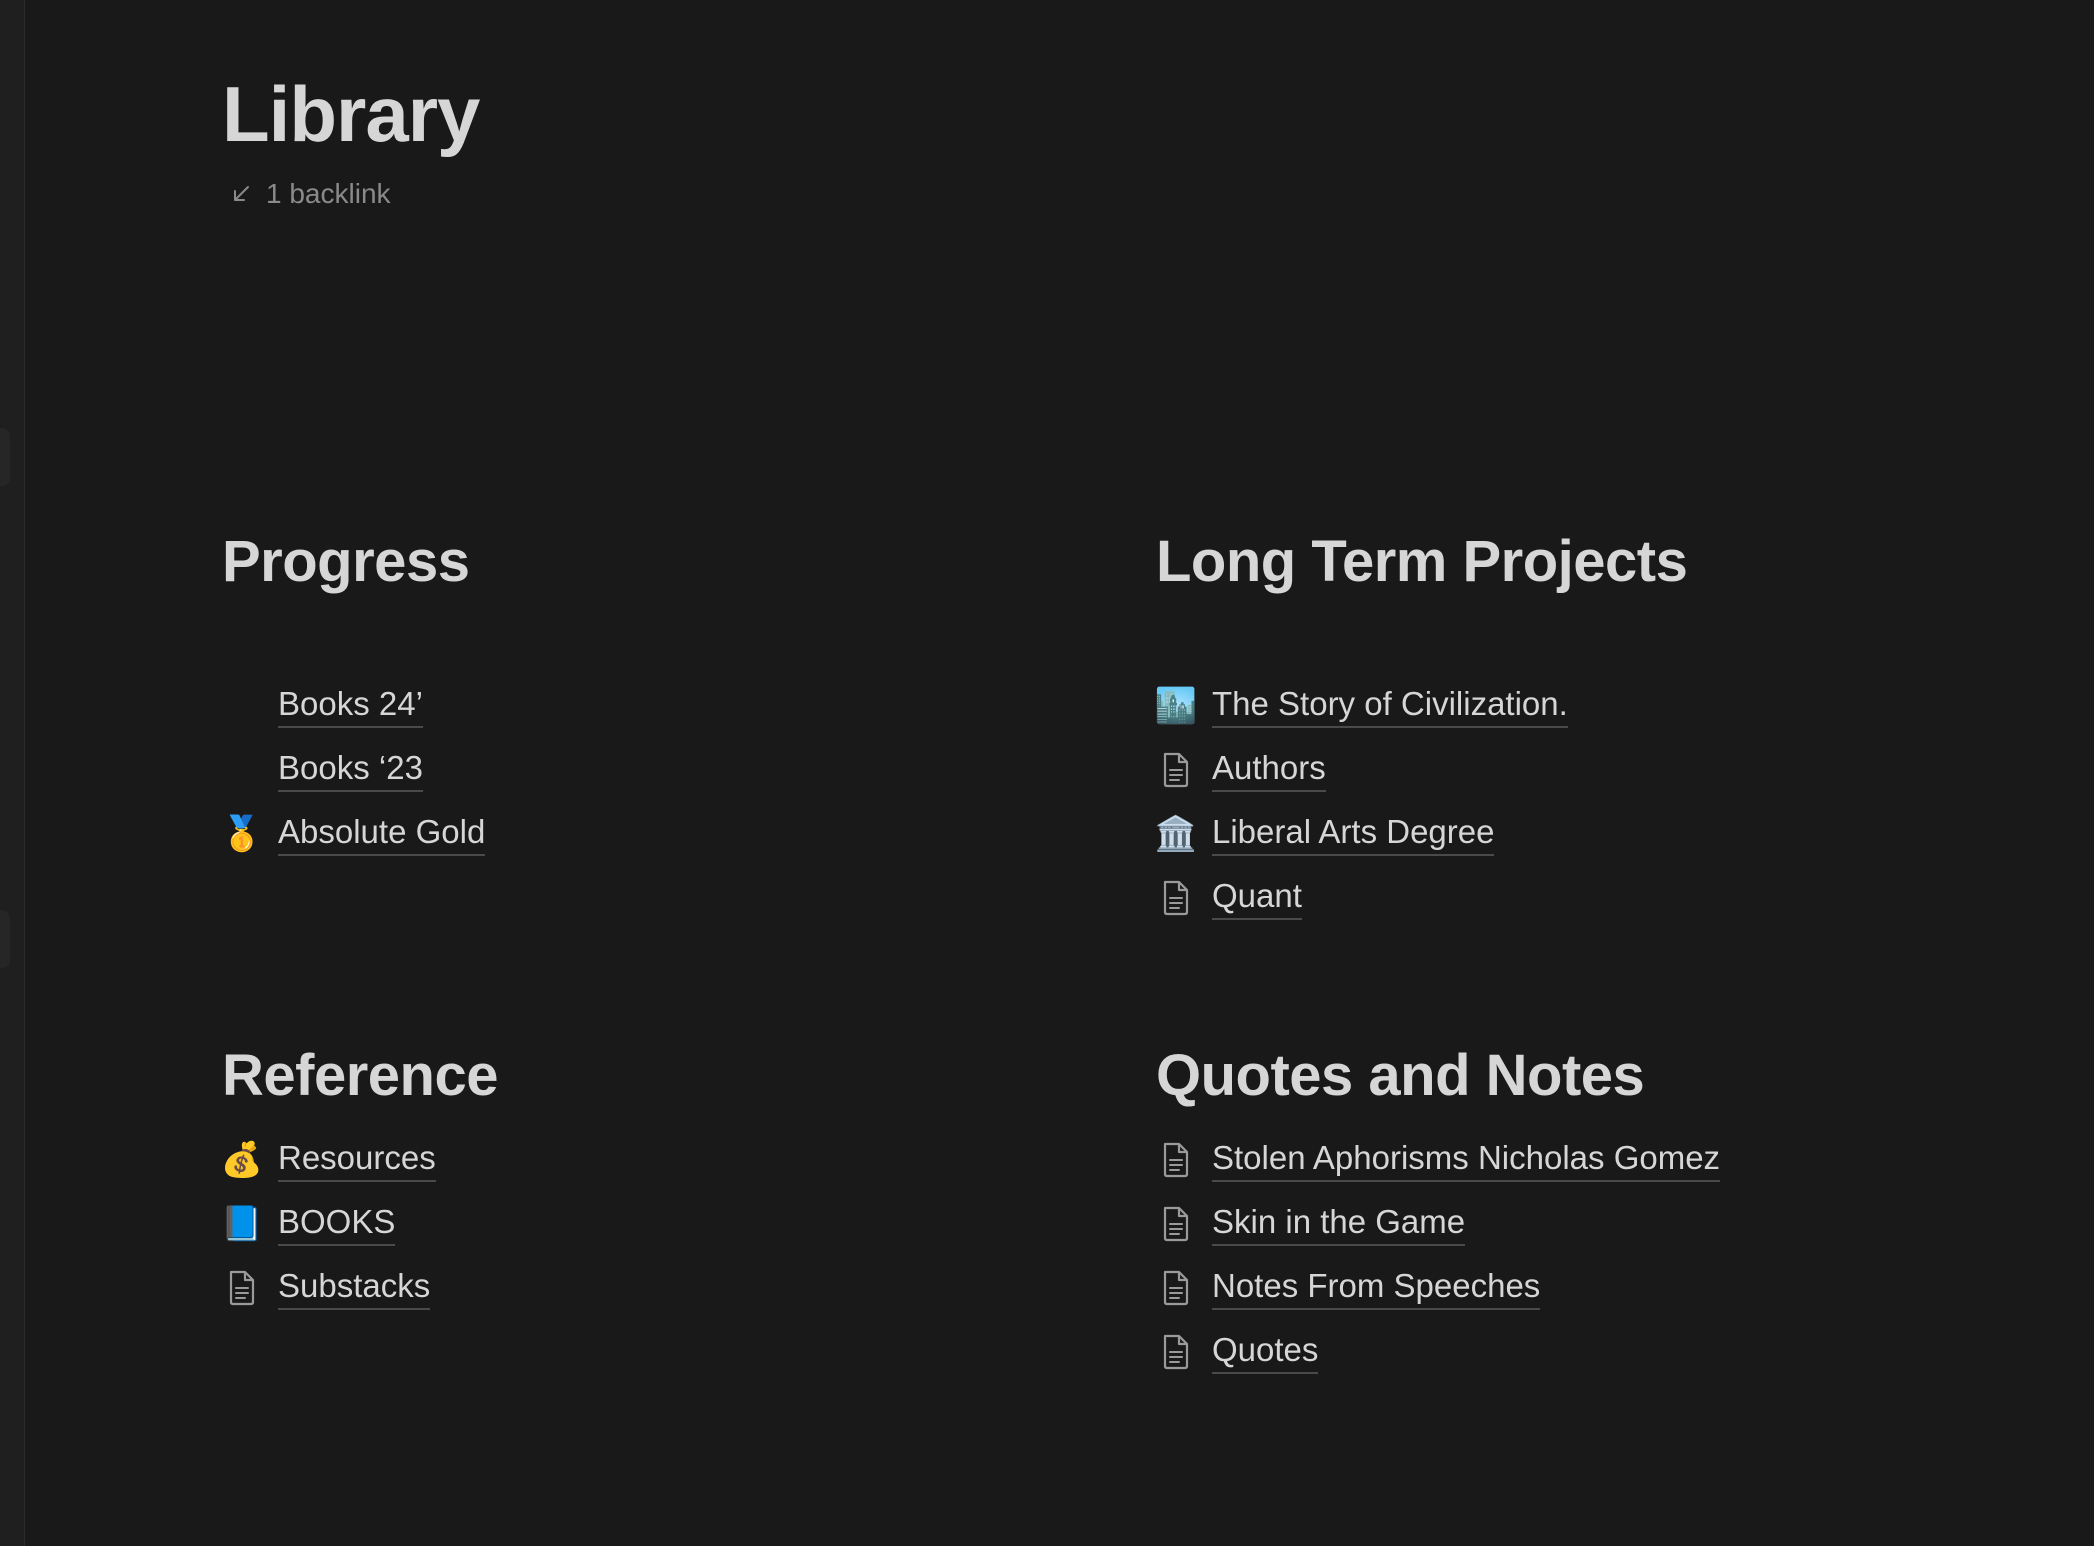 The width and height of the screenshot is (2094, 1546). What do you see at coordinates (328, 193) in the screenshot?
I see `backlink-label: 1 backlink` at bounding box center [328, 193].